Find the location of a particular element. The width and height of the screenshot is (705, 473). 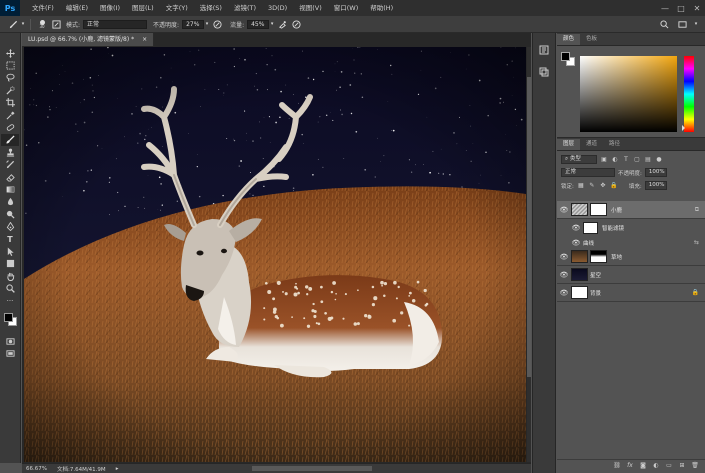

filter-options-icon: ⇆ is located at coordinates (696, 242).